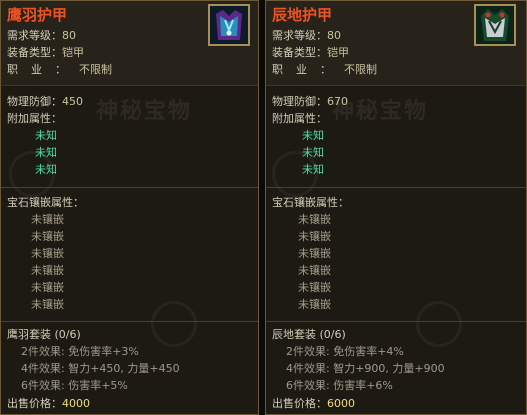 Image resolution: width=527 pixels, height=415 pixels. I want to click on watermark-text: 神秘宝物, so click(144, 111).